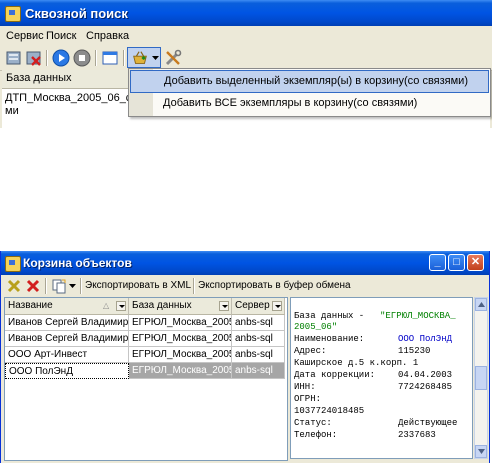  I want to click on detail-status-label: Статус:, so click(313, 423).